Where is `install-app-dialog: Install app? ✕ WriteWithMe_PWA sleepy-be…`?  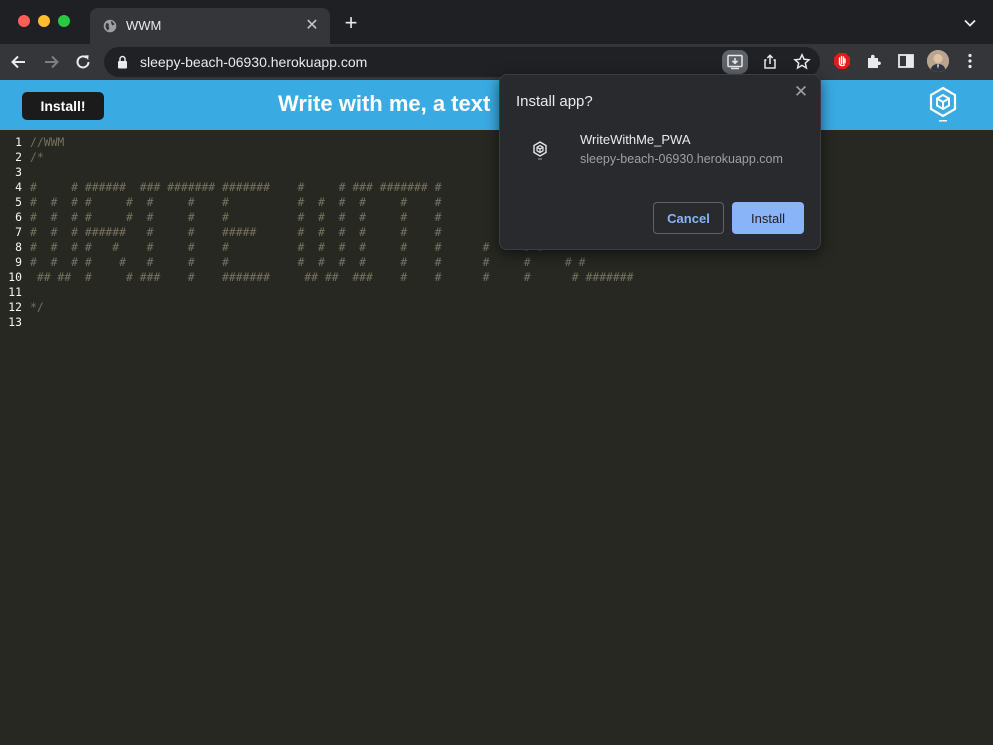
install-app-dialog: Install app? ✕ WriteWithMe_PWA sleepy-be… is located at coordinates (660, 162).